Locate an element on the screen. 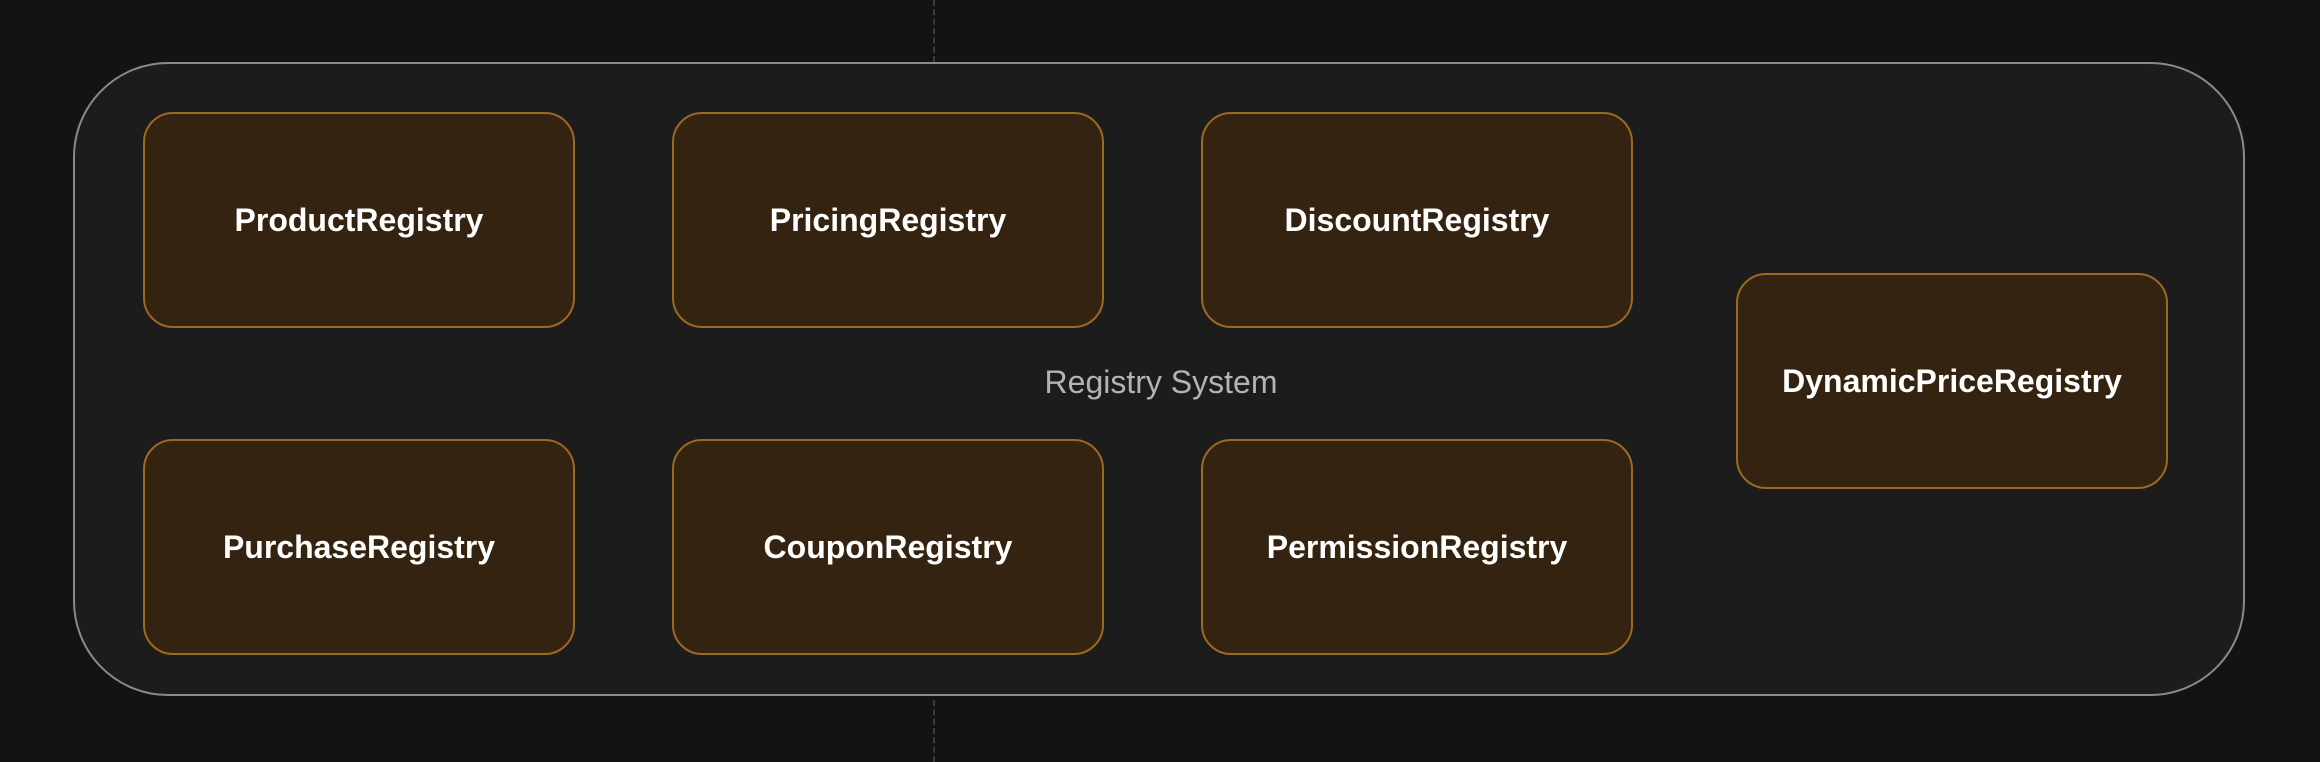 Image resolution: width=2320 pixels, height=762 pixels. node-product-registry: ProductRegistry is located at coordinates (359, 220).